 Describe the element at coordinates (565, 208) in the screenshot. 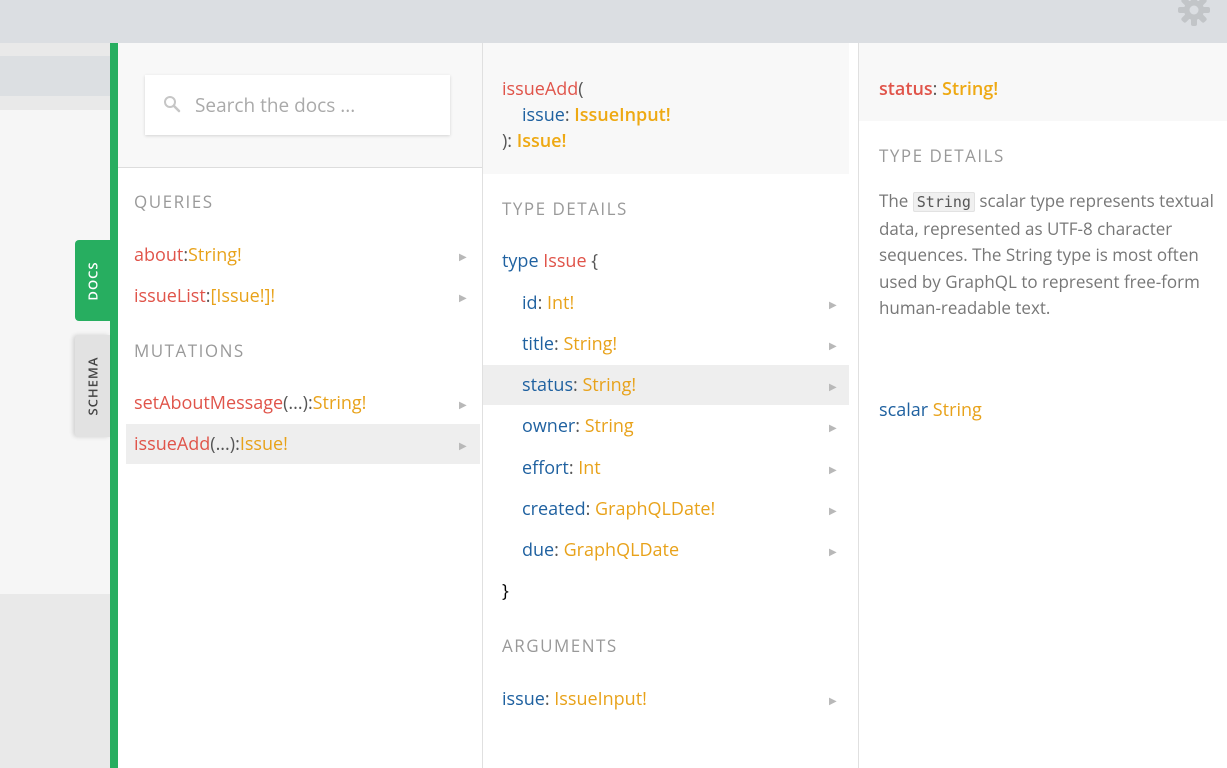

I see `type-details-title: TYPE DETAILS` at that location.